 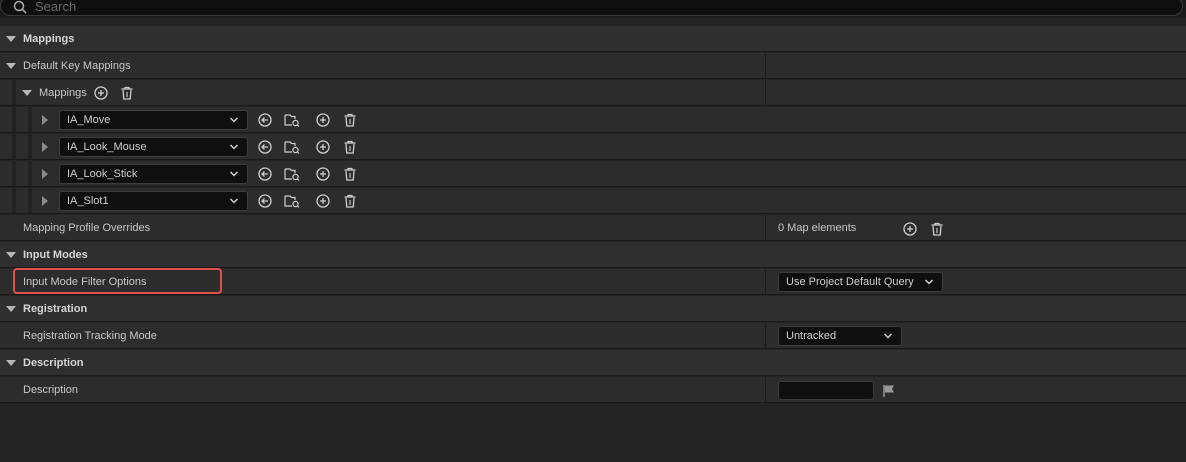 I want to click on category-registration: Registration, so click(x=593, y=309).